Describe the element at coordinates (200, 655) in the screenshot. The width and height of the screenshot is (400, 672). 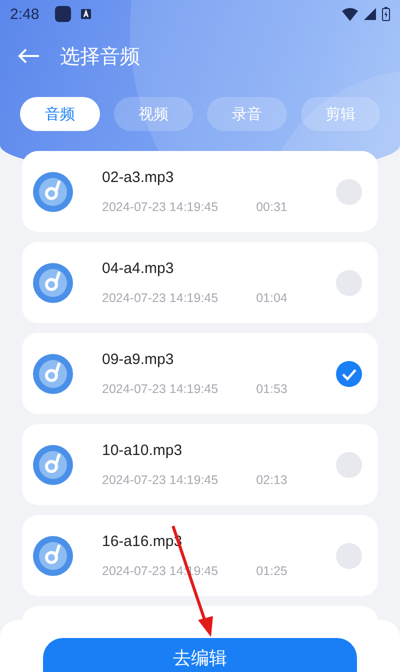
I see `edit-button: 去编辑` at that location.